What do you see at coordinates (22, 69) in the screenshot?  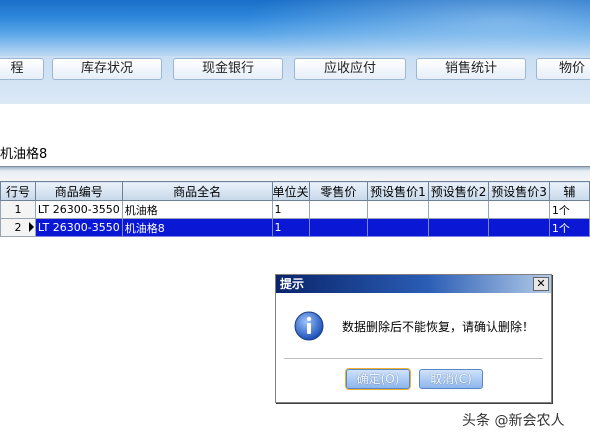 I see `nav-button-process: 程` at bounding box center [22, 69].